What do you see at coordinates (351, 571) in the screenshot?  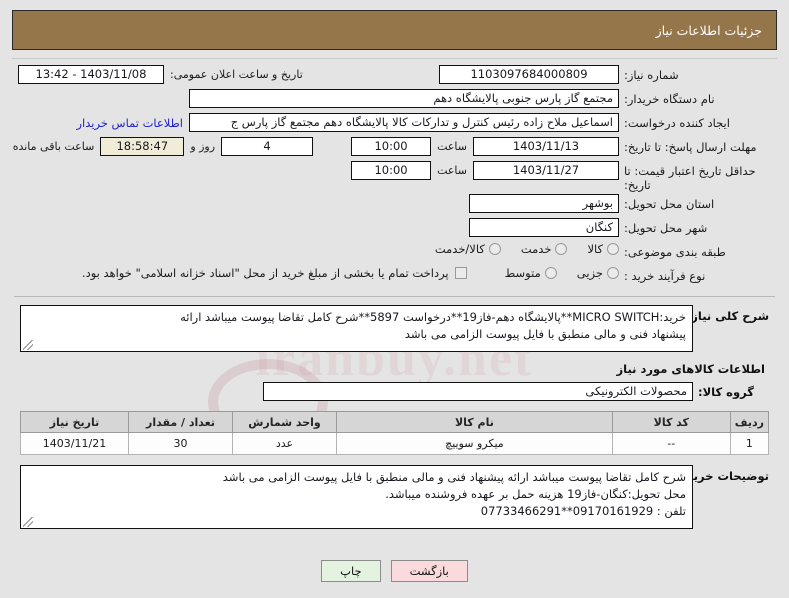 I see `print-button: چاپ` at bounding box center [351, 571].